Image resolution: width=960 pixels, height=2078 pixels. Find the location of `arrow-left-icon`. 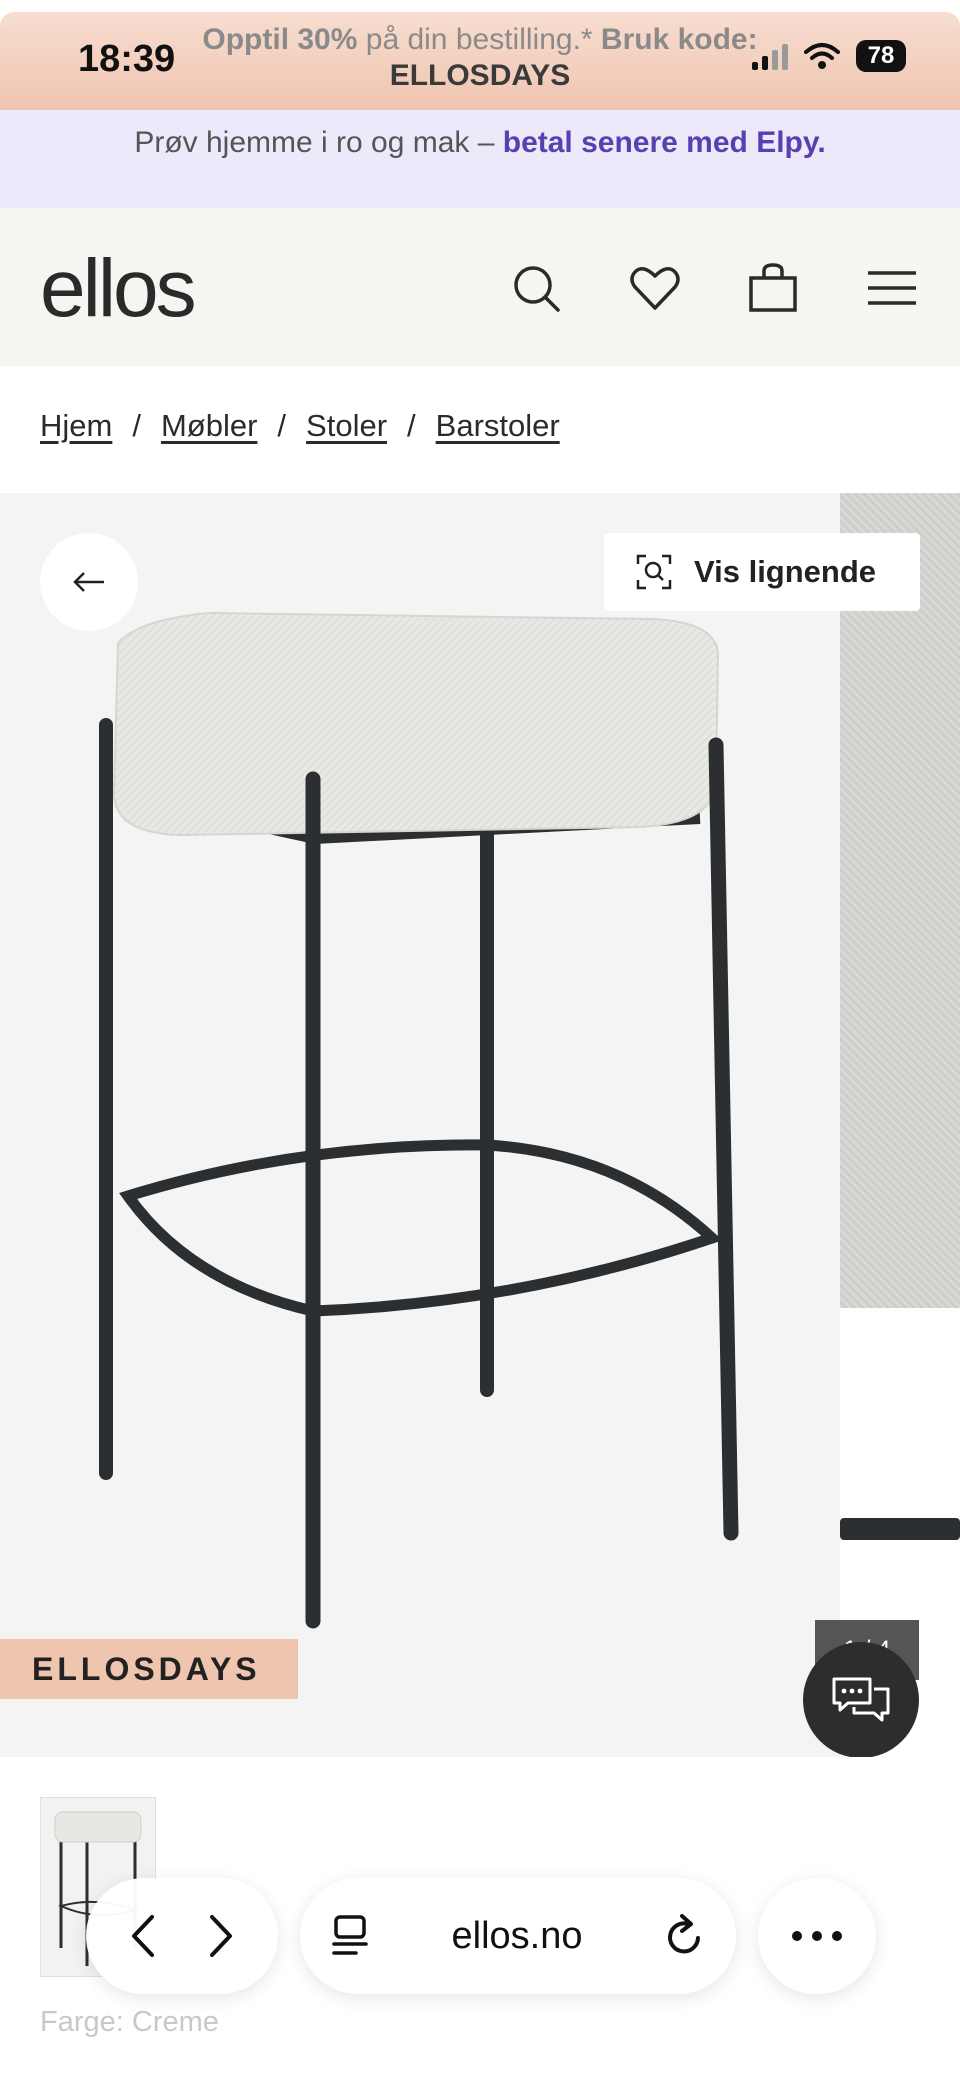

arrow-left-icon is located at coordinates (88, 582).